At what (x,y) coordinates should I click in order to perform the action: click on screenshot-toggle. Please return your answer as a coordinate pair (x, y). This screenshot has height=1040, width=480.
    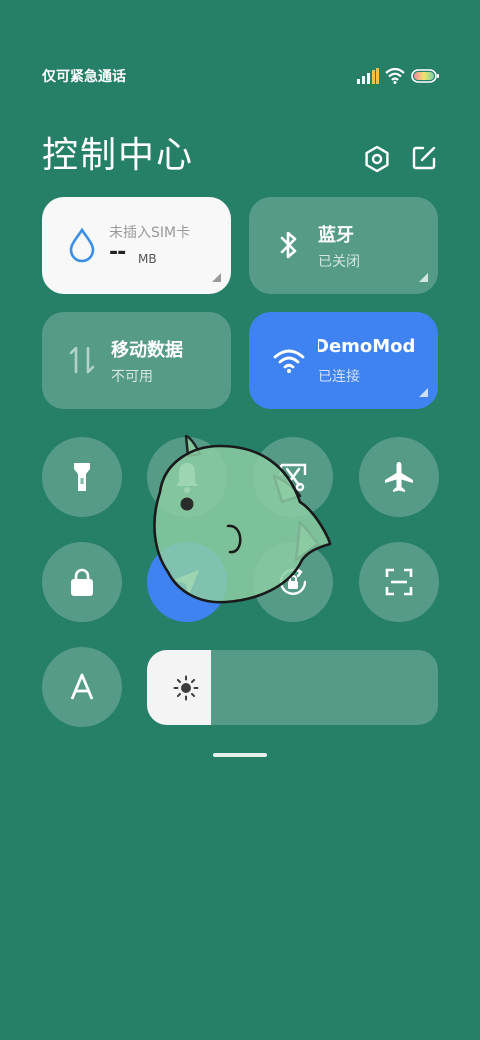
    Looking at the image, I should click on (293, 477).